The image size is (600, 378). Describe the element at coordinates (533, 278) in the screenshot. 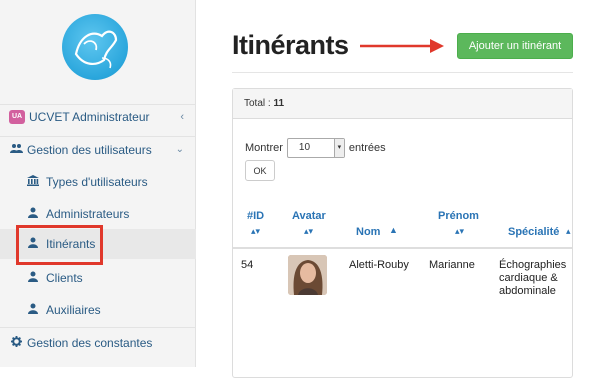

I see `cell-specialite: Échographies cardiaque & abdominale` at that location.